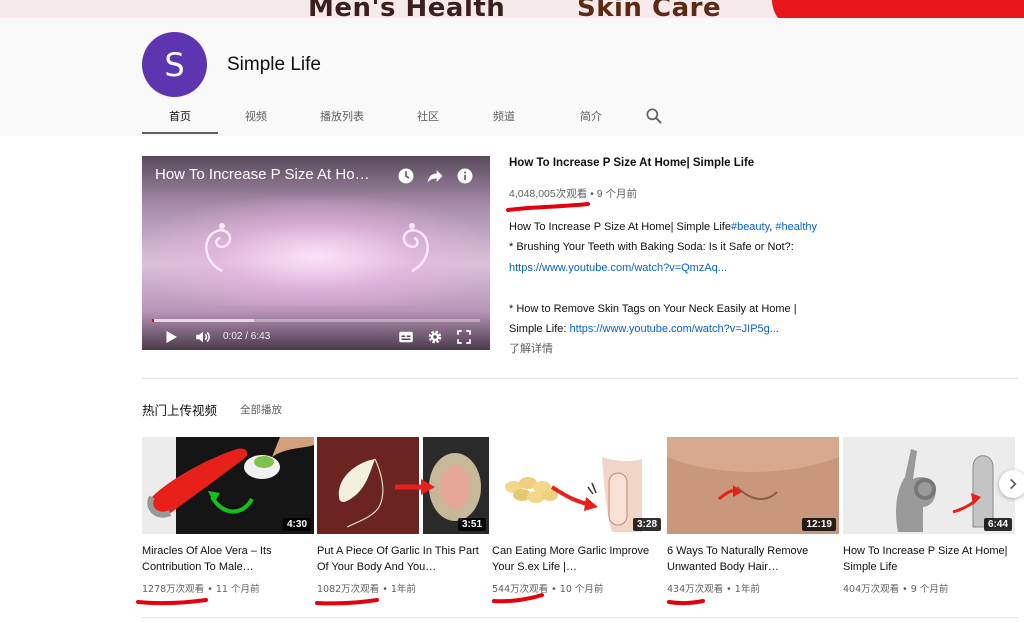 The width and height of the screenshot is (1024, 623). I want to click on desc-blank-line, so click(674, 288).